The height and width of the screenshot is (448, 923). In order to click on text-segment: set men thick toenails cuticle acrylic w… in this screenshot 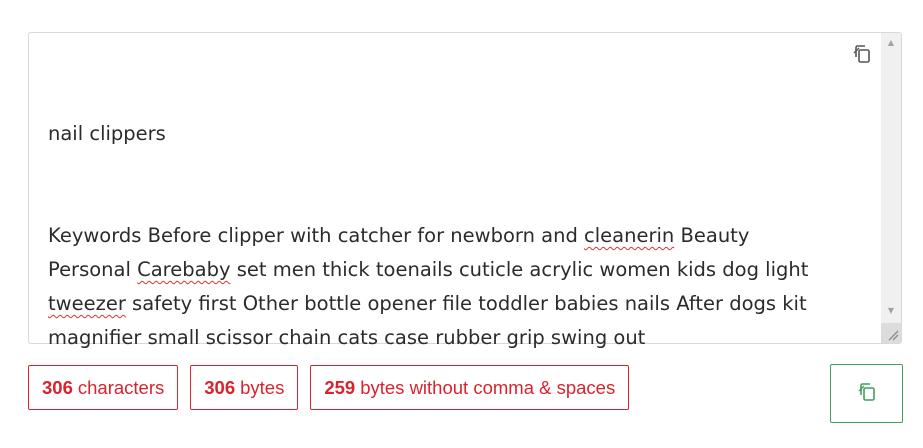, I will do `click(522, 269)`.